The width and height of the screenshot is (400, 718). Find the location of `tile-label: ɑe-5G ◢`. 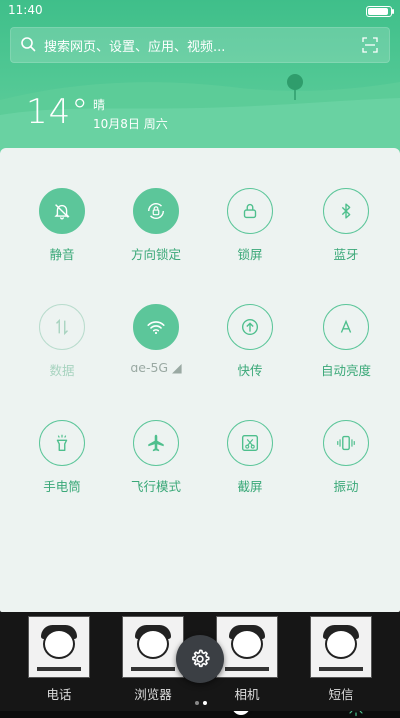

tile-label: ɑe-5G ◢ is located at coordinates (156, 367).